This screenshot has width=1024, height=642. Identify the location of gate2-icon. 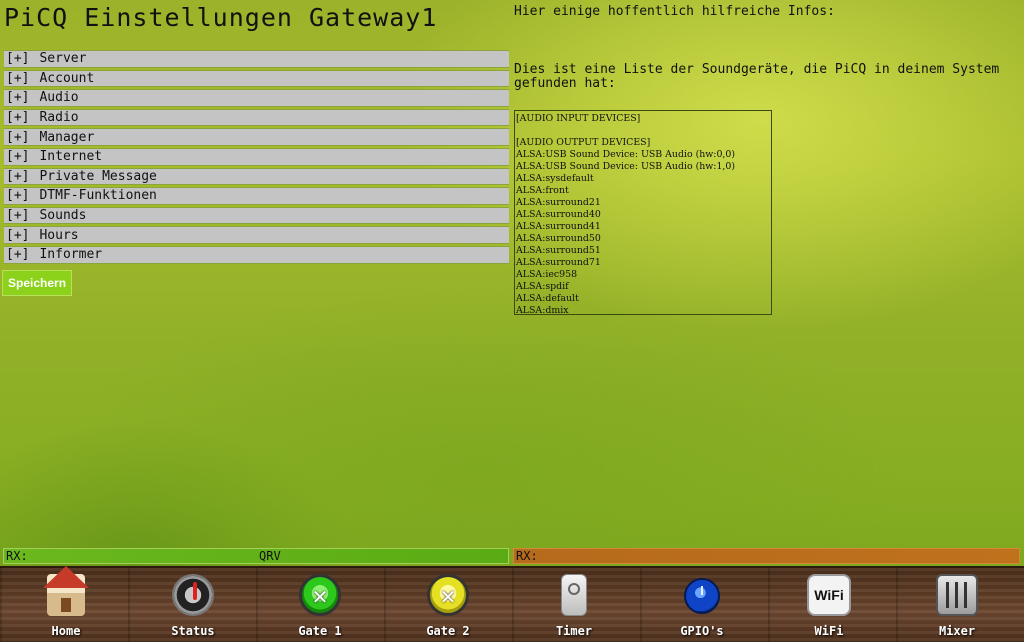
(448, 595).